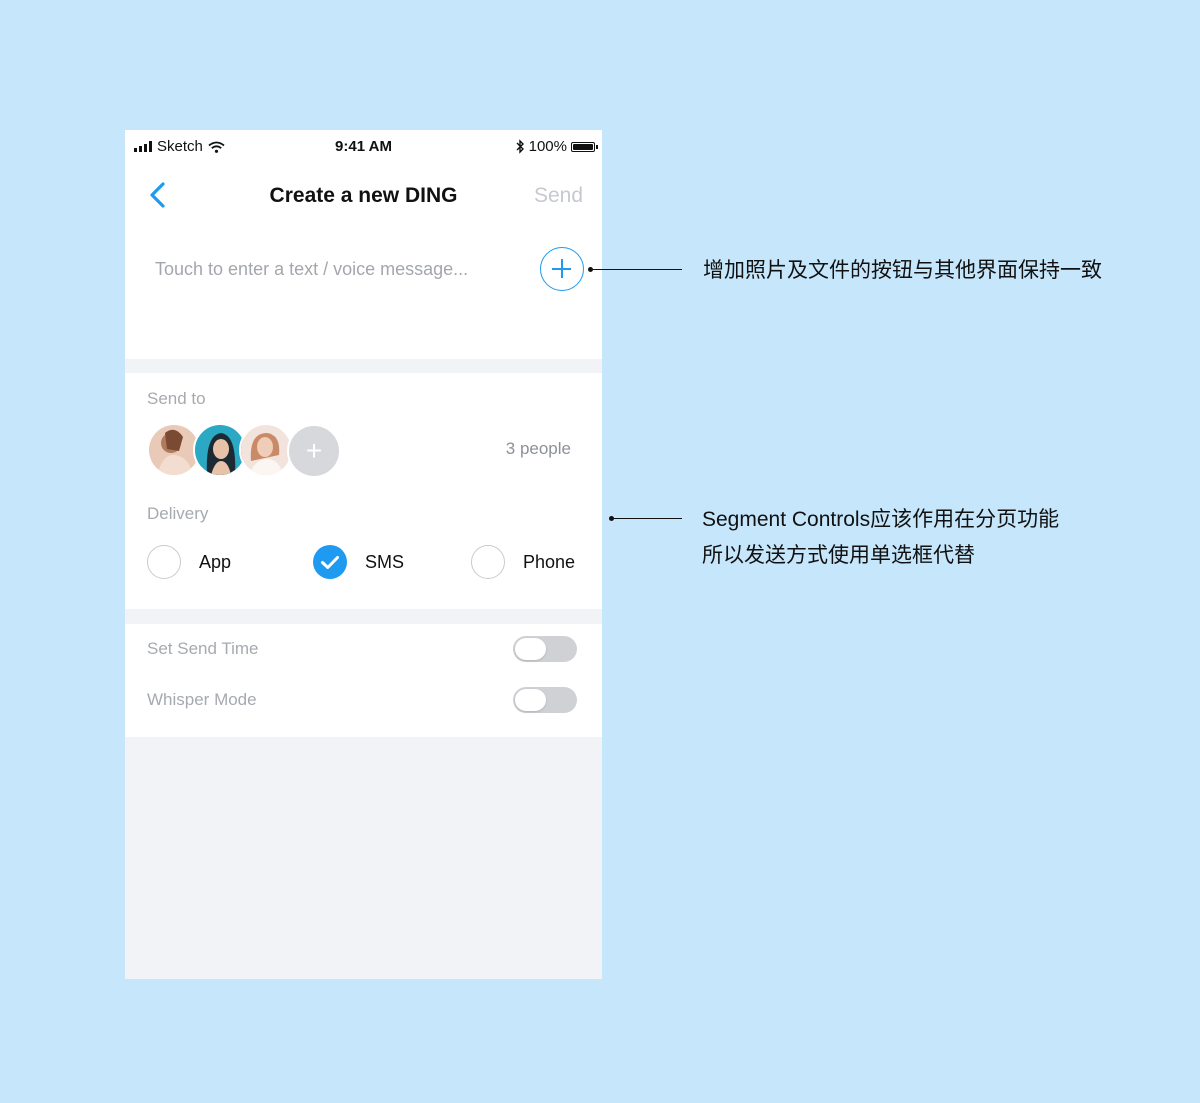 This screenshot has height=1103, width=1200. Describe the element at coordinates (488, 562) in the screenshot. I see `radio-phone` at that location.